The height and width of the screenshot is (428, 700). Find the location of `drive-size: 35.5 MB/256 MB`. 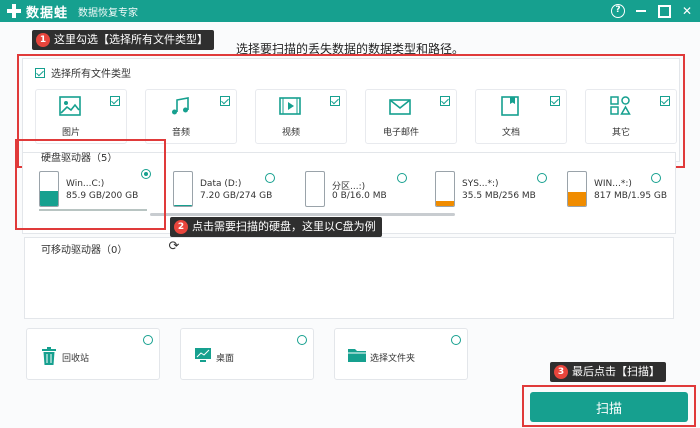

drive-size: 35.5 MB/256 MB is located at coordinates (499, 196).